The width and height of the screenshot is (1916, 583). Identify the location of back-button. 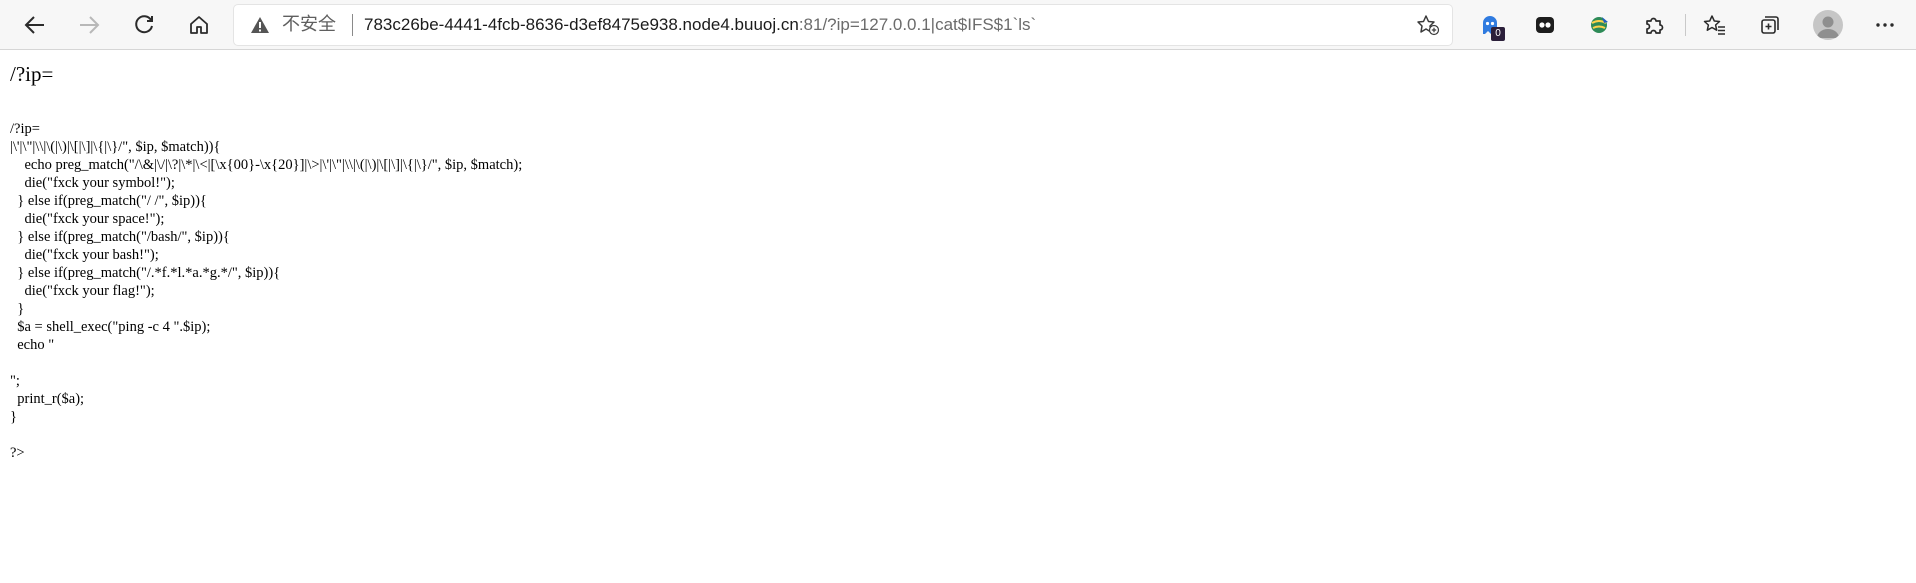
(35, 25).